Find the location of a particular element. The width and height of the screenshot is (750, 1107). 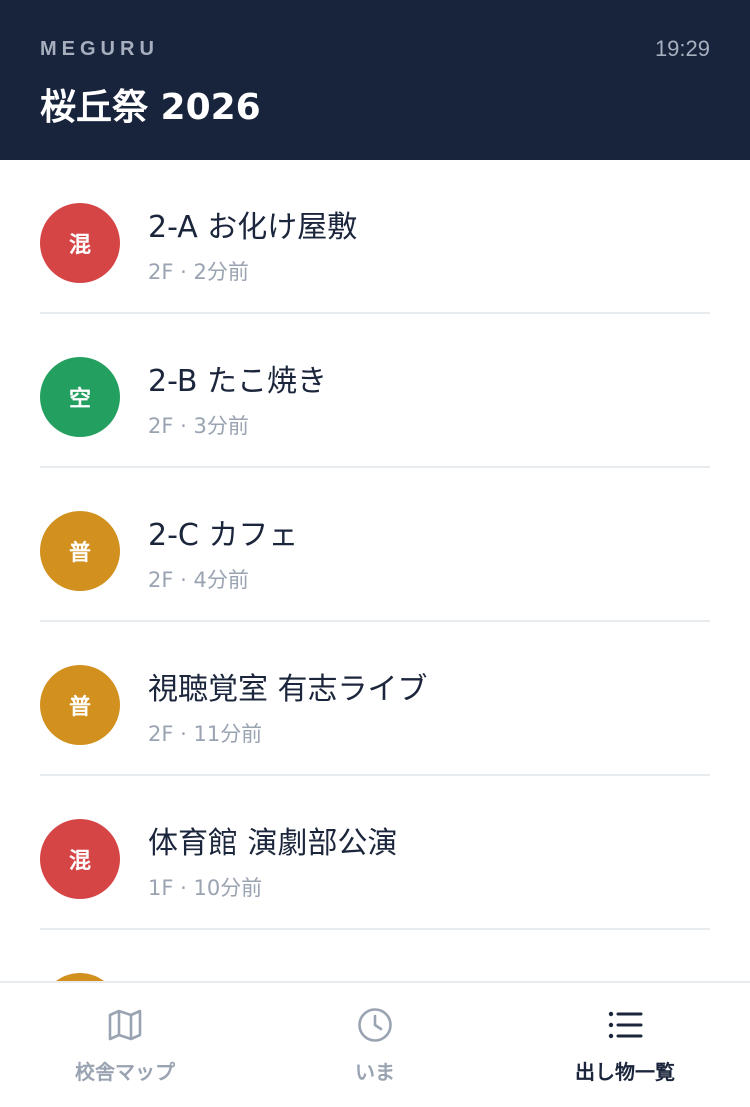

list-item: 混 体育館 演劇部公演 1F · 10分前 is located at coordinates (375, 853).